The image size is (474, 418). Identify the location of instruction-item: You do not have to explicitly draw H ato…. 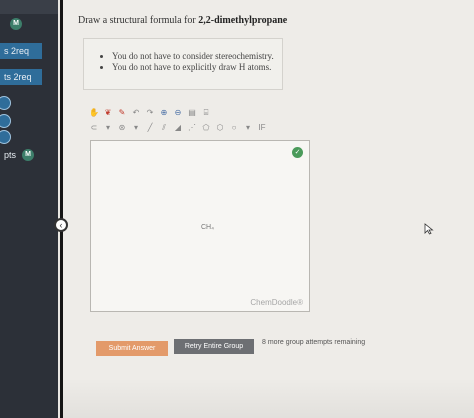
(197, 67).